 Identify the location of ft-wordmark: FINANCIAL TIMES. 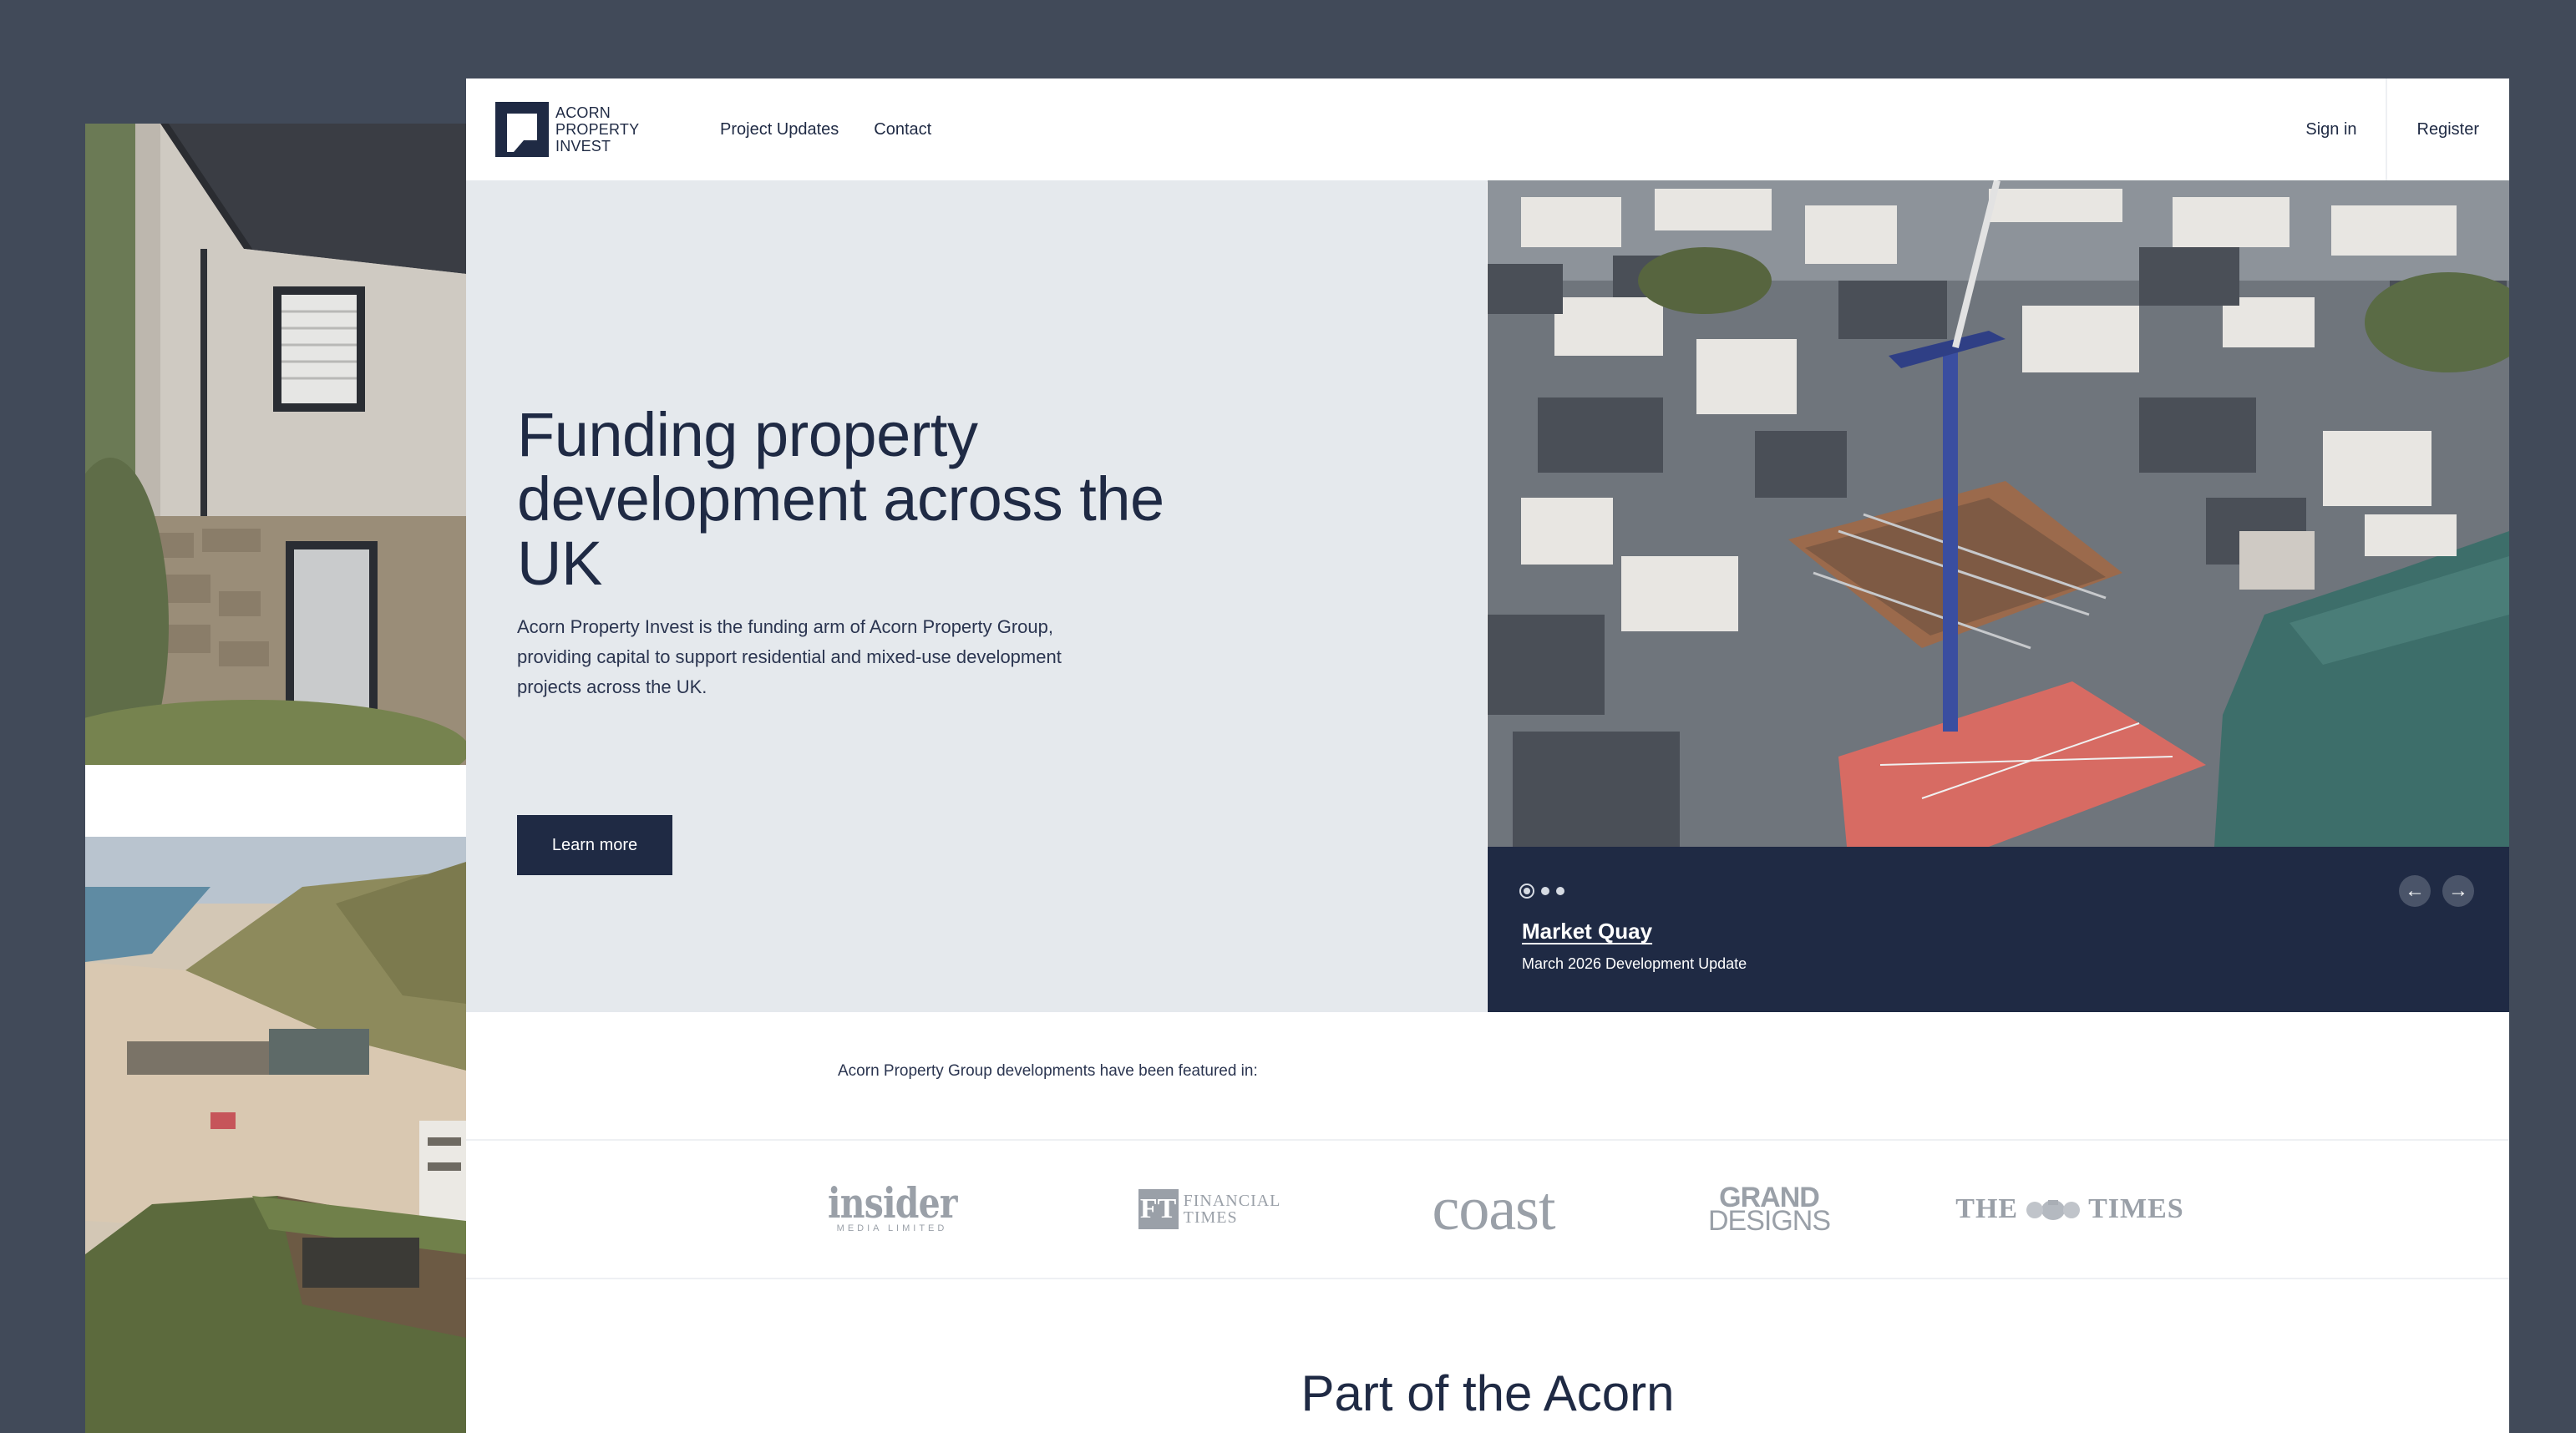
(1232, 1209).